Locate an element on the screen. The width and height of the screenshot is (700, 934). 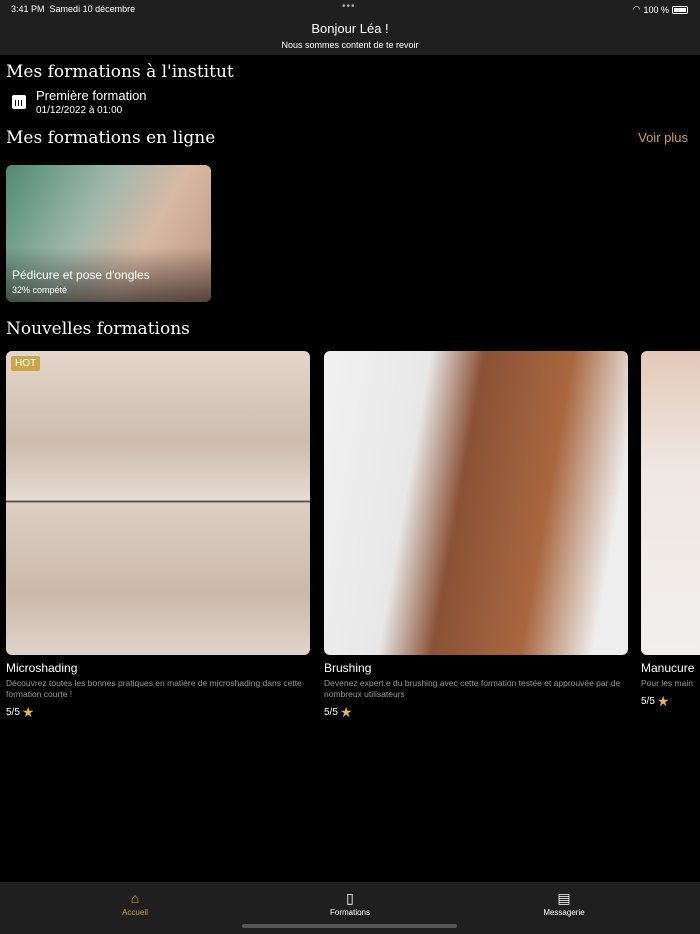
institut-item: Première formation 01/12/2022 à 01:00 is located at coordinates (79, 102).